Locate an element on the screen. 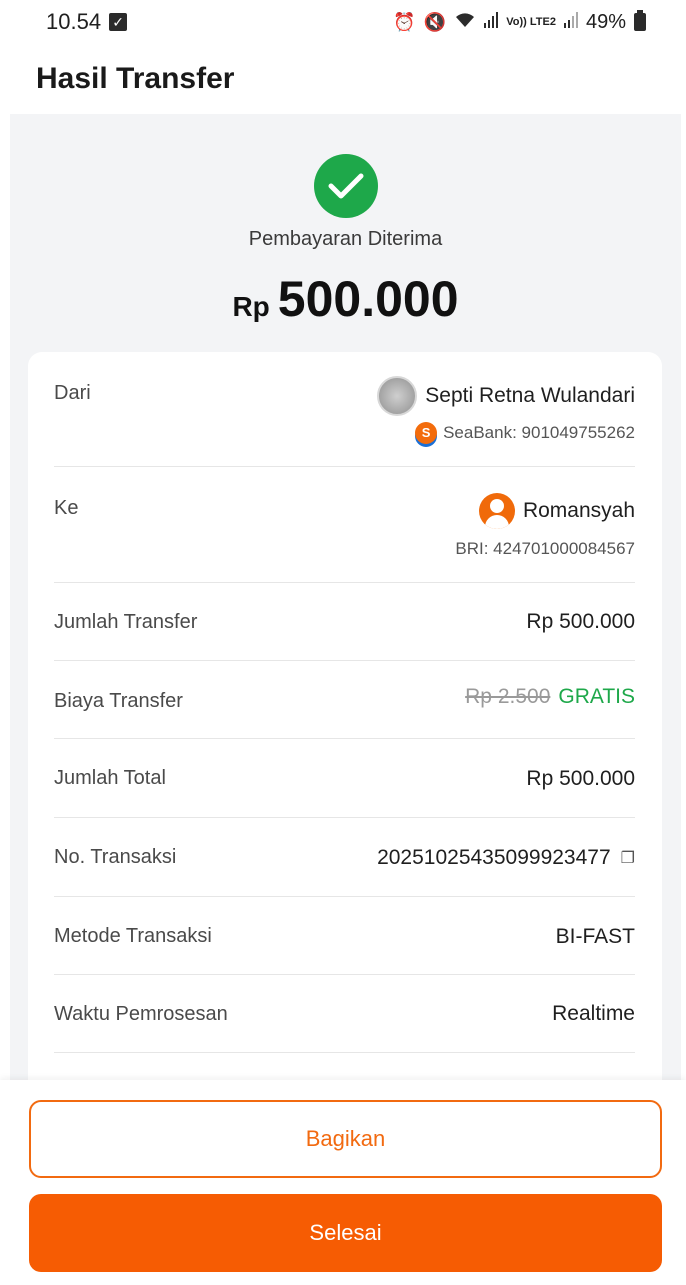 The width and height of the screenshot is (686, 1285). status-left: 10.54 ✓ is located at coordinates (87, 22).